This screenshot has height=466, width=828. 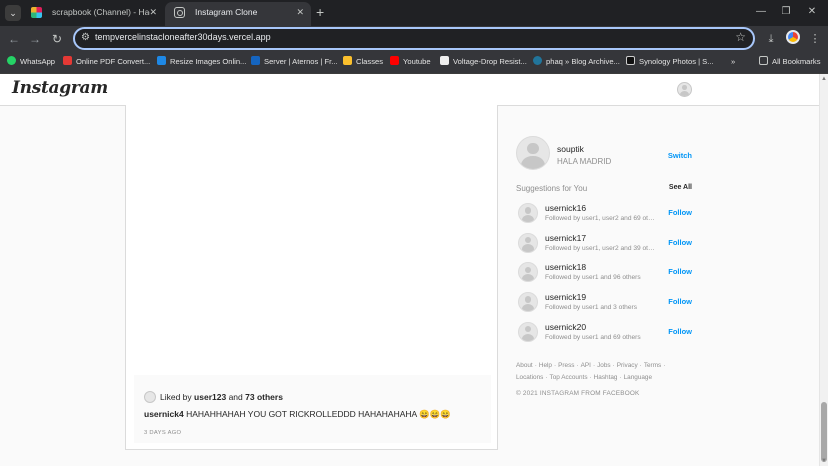 What do you see at coordinates (565, 208) in the screenshot?
I see `suggestion-username: usernick16` at bounding box center [565, 208].